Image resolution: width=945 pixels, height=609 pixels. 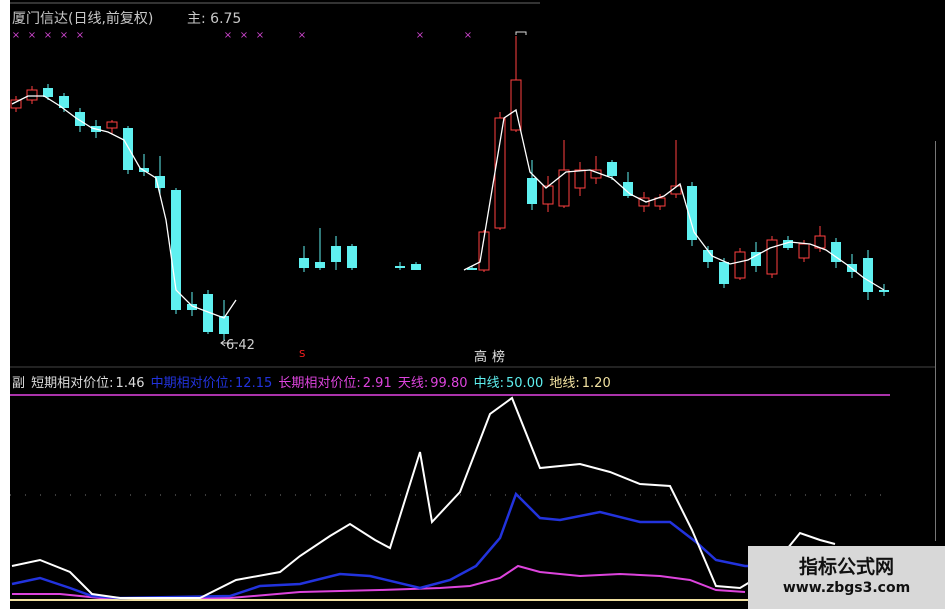 I want to click on signal-bang: 榜, so click(x=499, y=357).